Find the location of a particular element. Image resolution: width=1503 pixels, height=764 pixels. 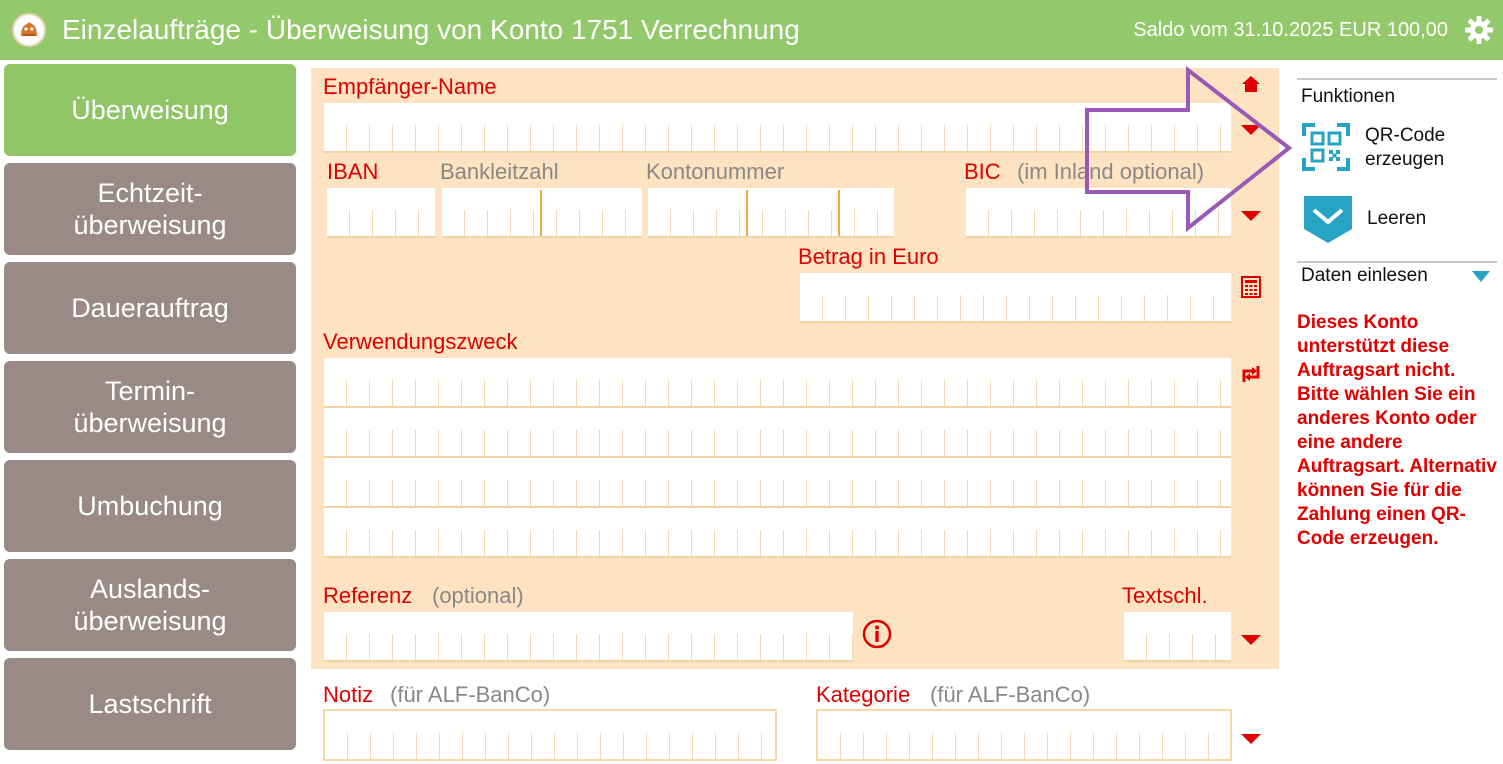

swap-icon is located at coordinates (1251, 376).